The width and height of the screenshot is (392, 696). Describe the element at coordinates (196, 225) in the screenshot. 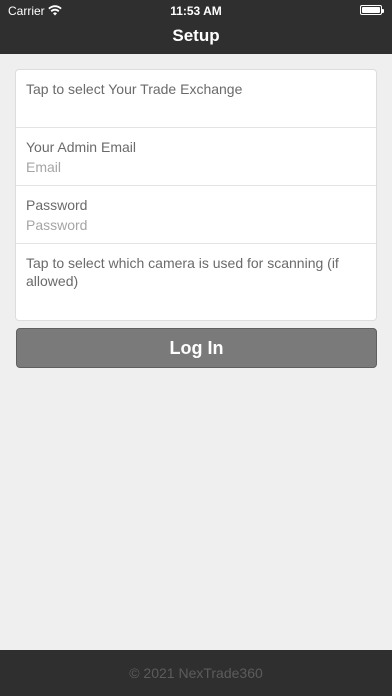

I see `password-field` at that location.